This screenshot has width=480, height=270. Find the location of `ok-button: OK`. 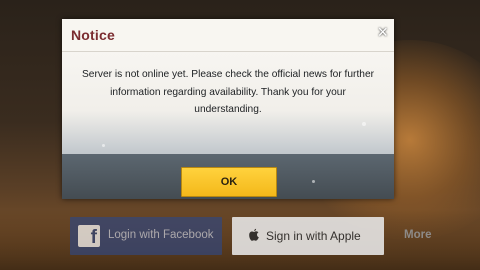

ok-button: OK is located at coordinates (229, 182).